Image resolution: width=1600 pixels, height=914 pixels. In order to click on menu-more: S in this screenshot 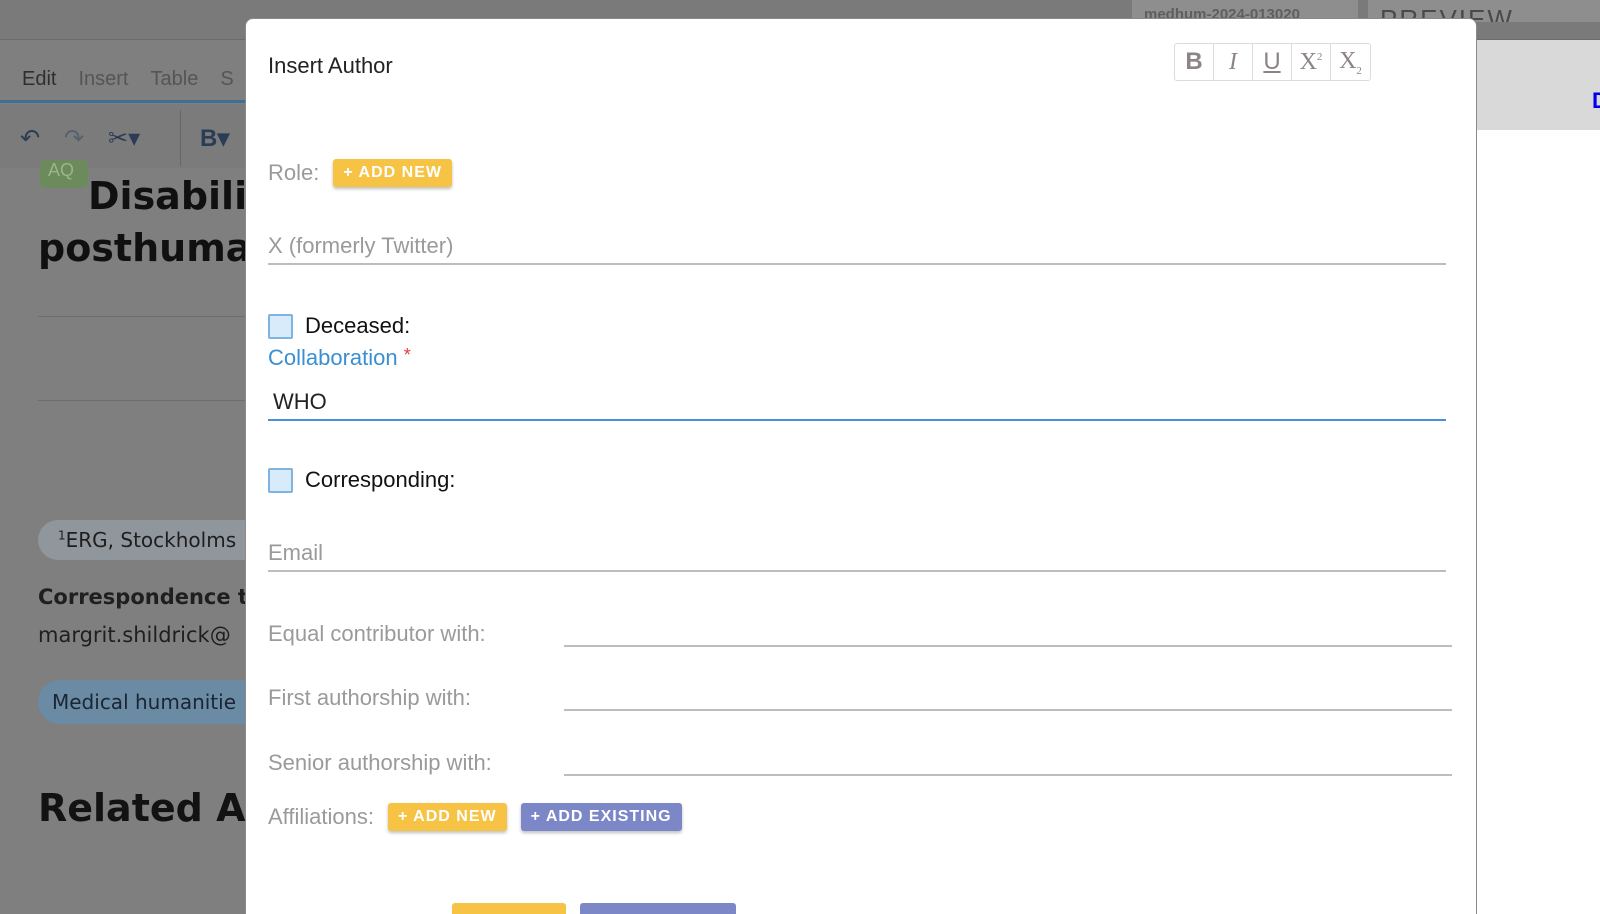, I will do `click(227, 78)`.